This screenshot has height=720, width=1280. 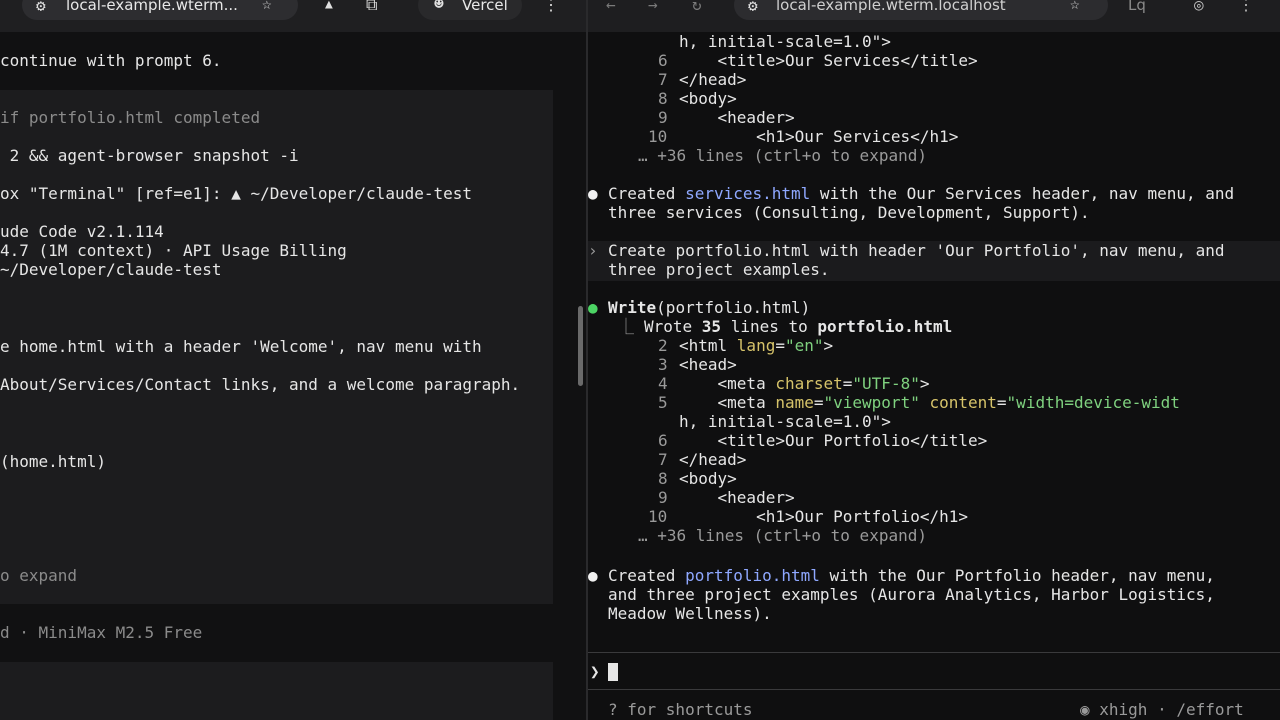 I want to click on terminal-line: continue with prompt 6., so click(x=111, y=60).